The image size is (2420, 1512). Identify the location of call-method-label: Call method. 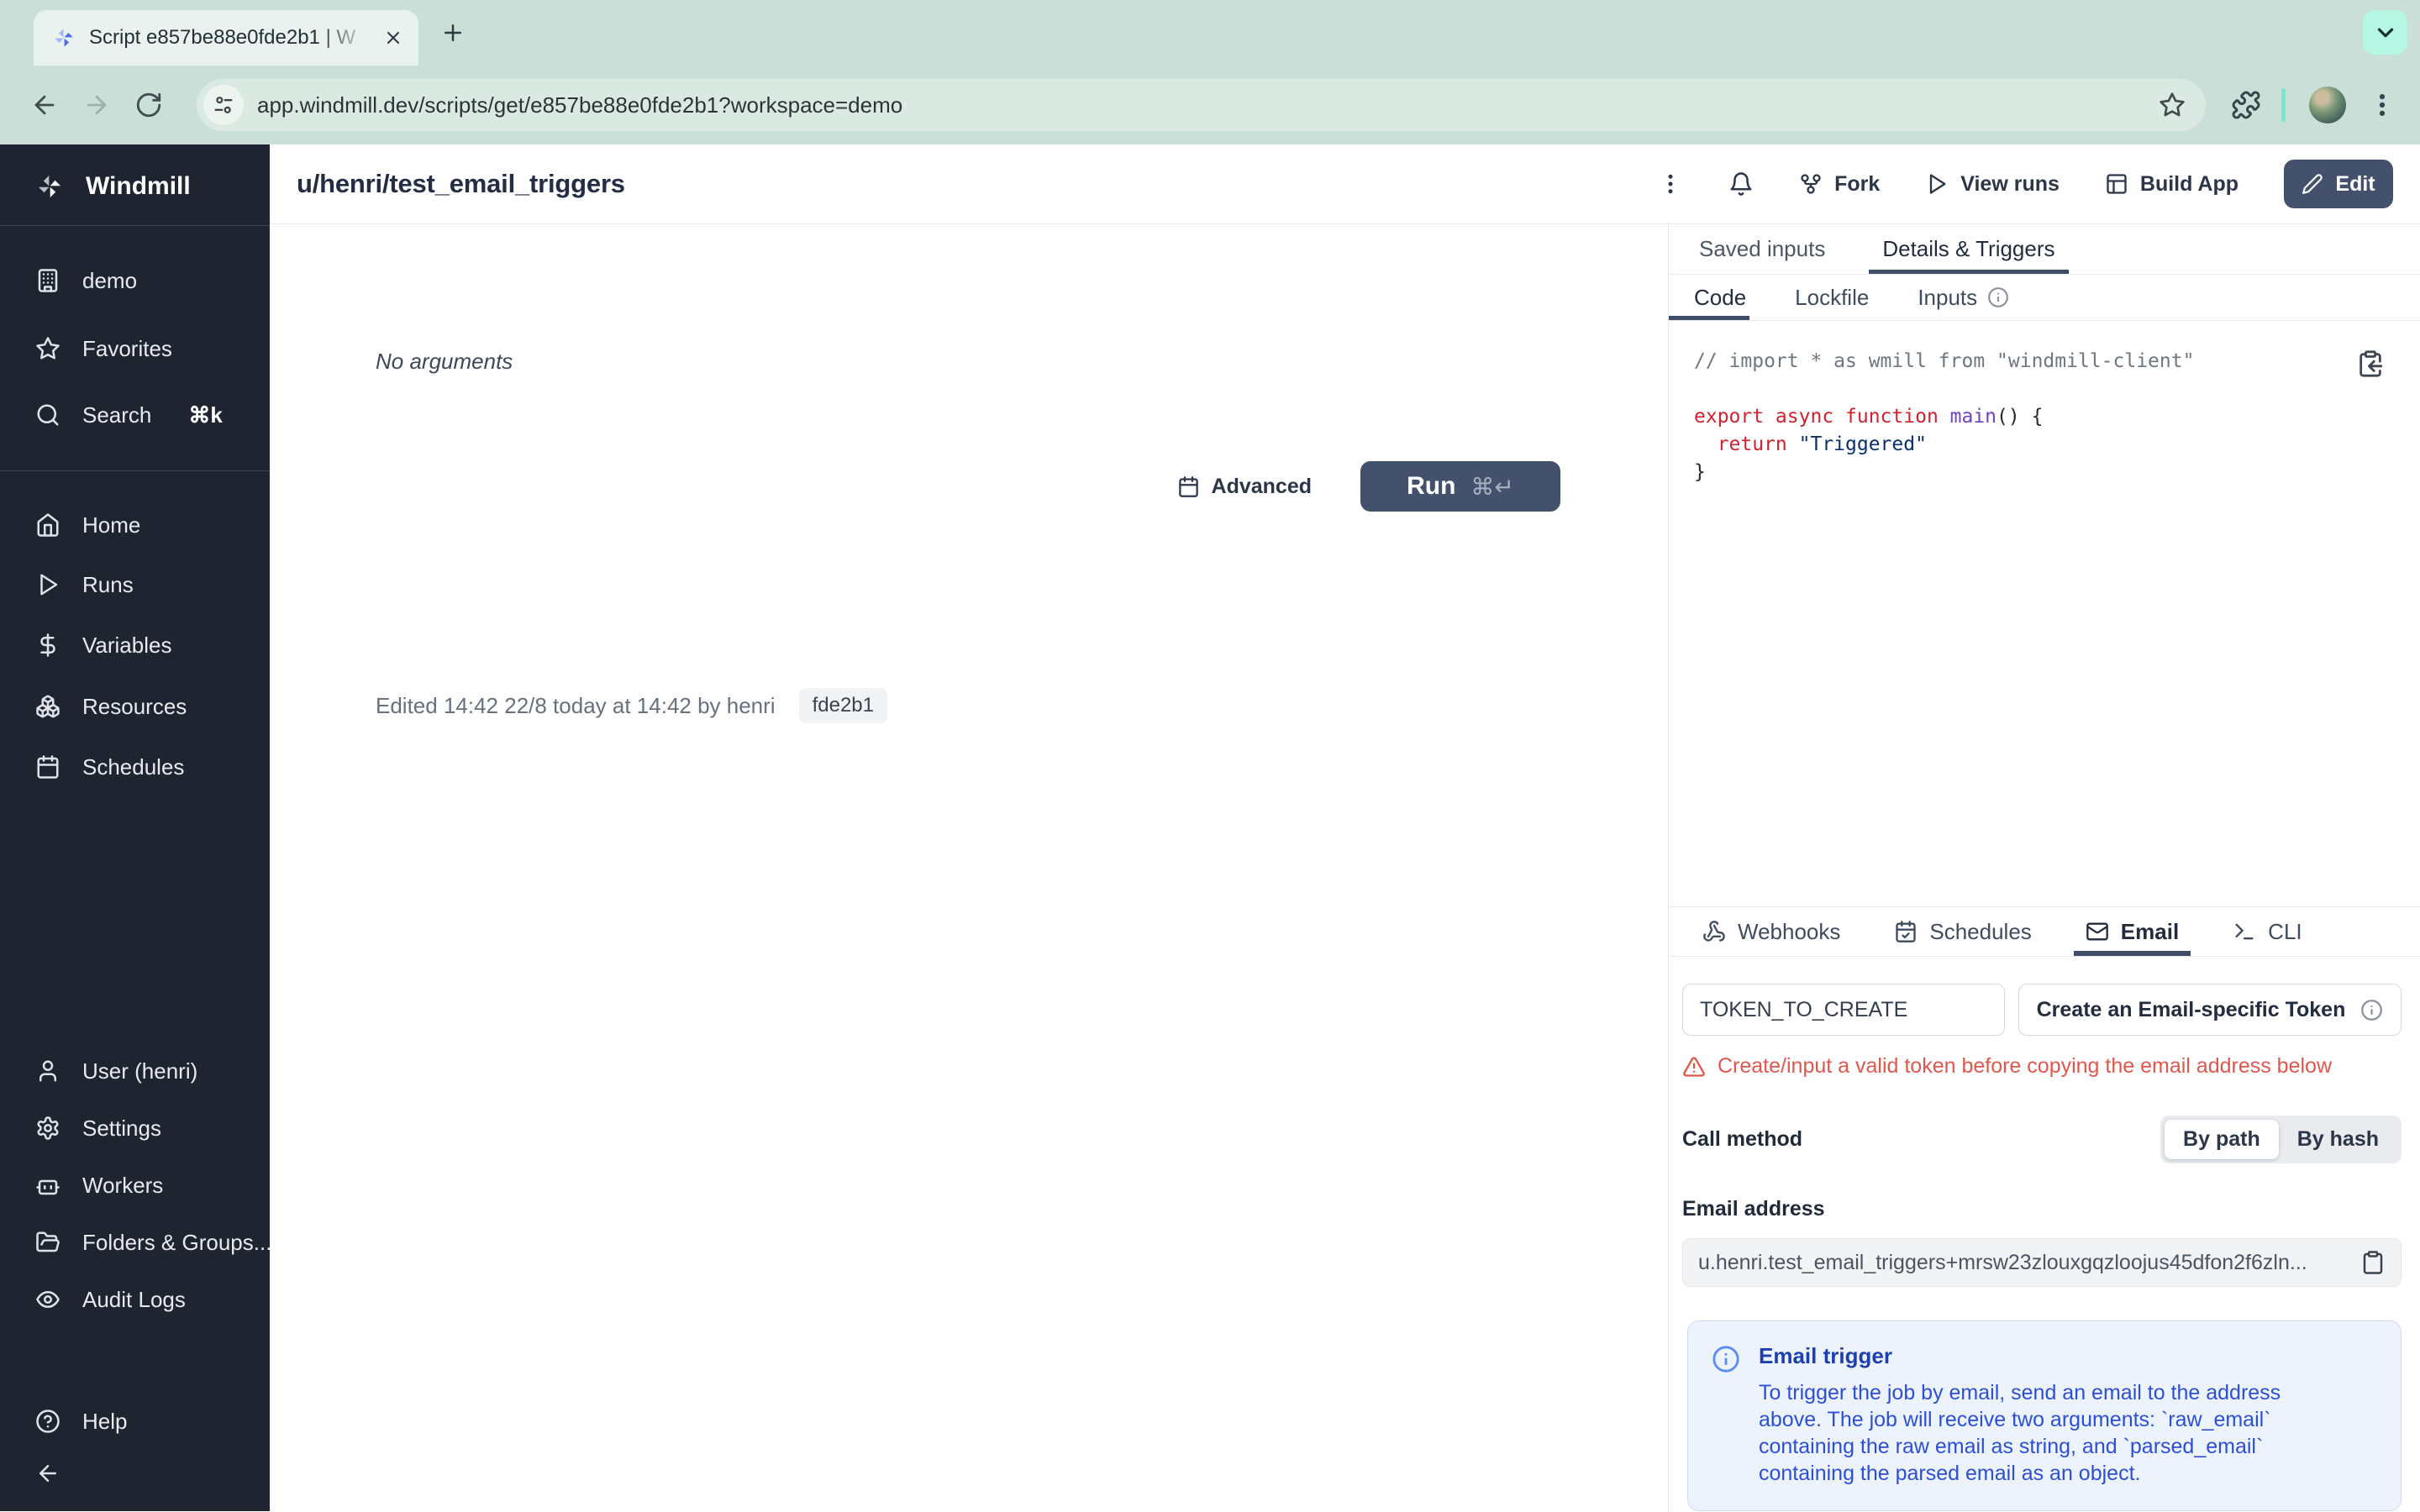
(1742, 1139).